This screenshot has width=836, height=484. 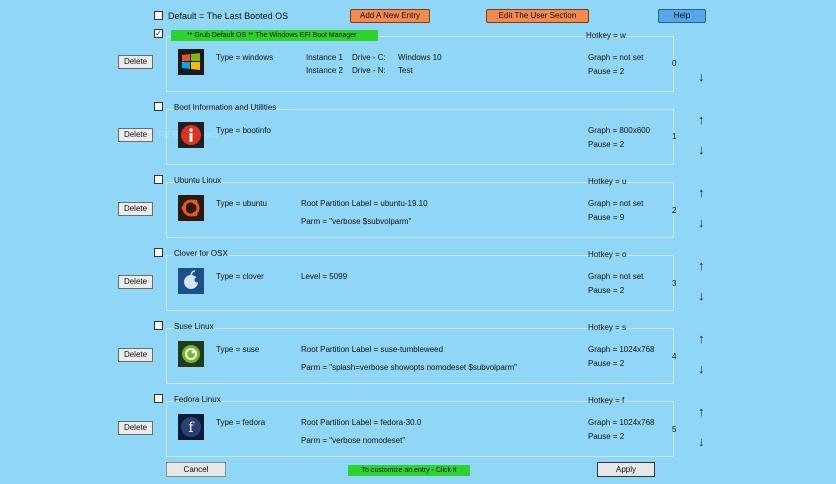 What do you see at coordinates (191, 427) in the screenshot?
I see `fedora-icon: f` at bounding box center [191, 427].